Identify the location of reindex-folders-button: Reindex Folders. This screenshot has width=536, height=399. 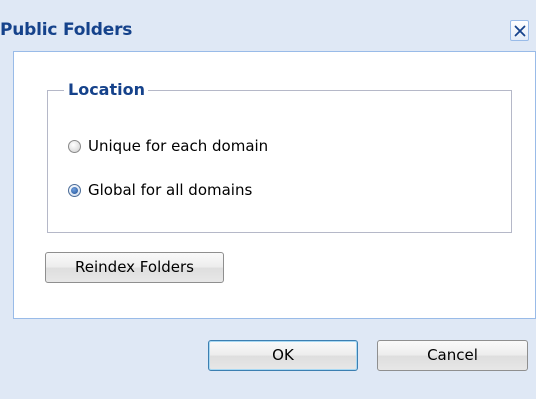
(134, 267).